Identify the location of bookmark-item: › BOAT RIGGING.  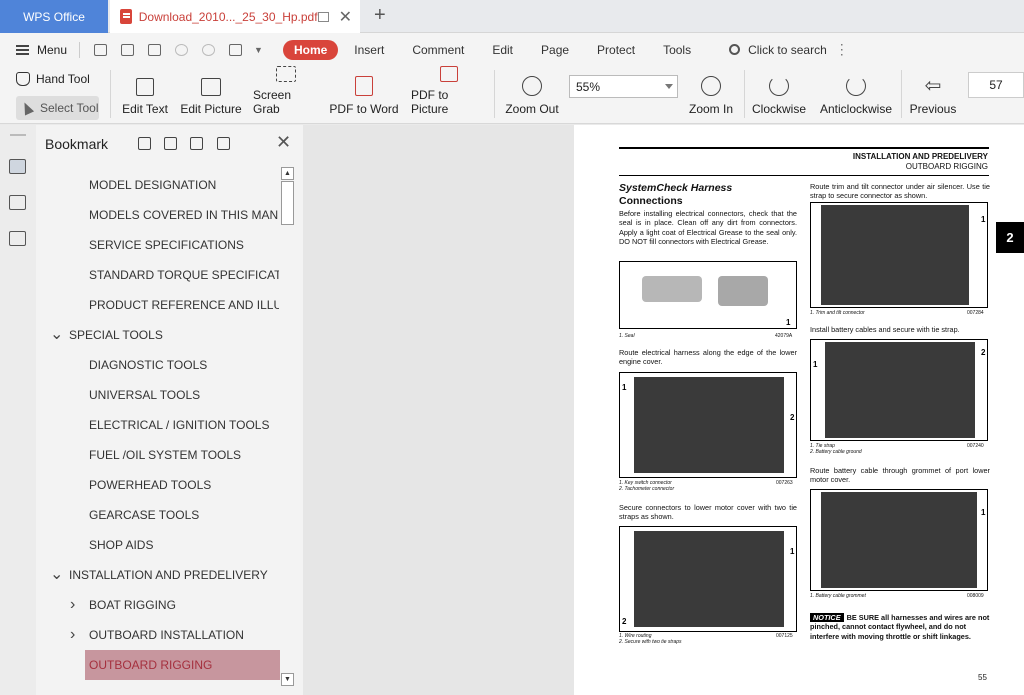
(157, 605).